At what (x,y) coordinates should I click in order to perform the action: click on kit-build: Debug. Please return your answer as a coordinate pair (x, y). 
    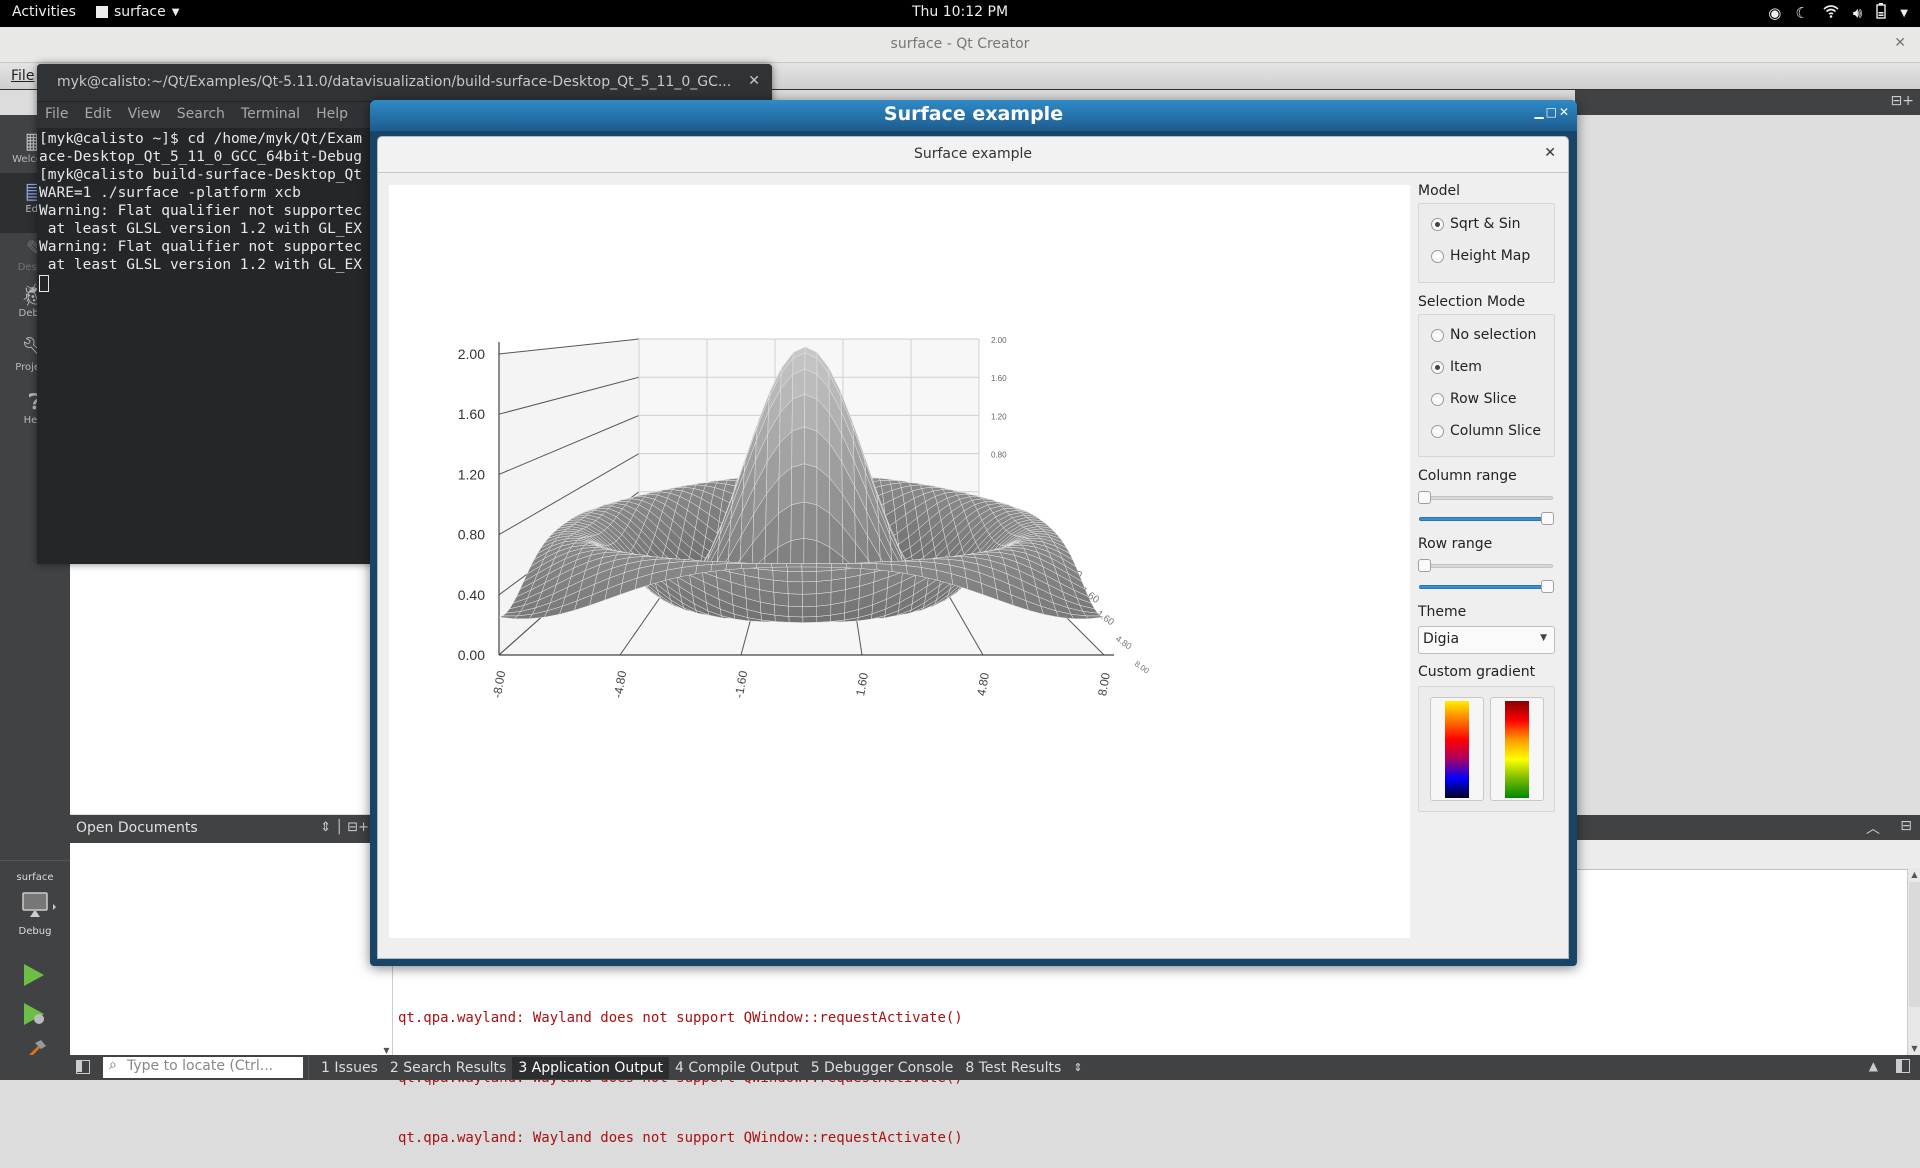
    Looking at the image, I should click on (35, 931).